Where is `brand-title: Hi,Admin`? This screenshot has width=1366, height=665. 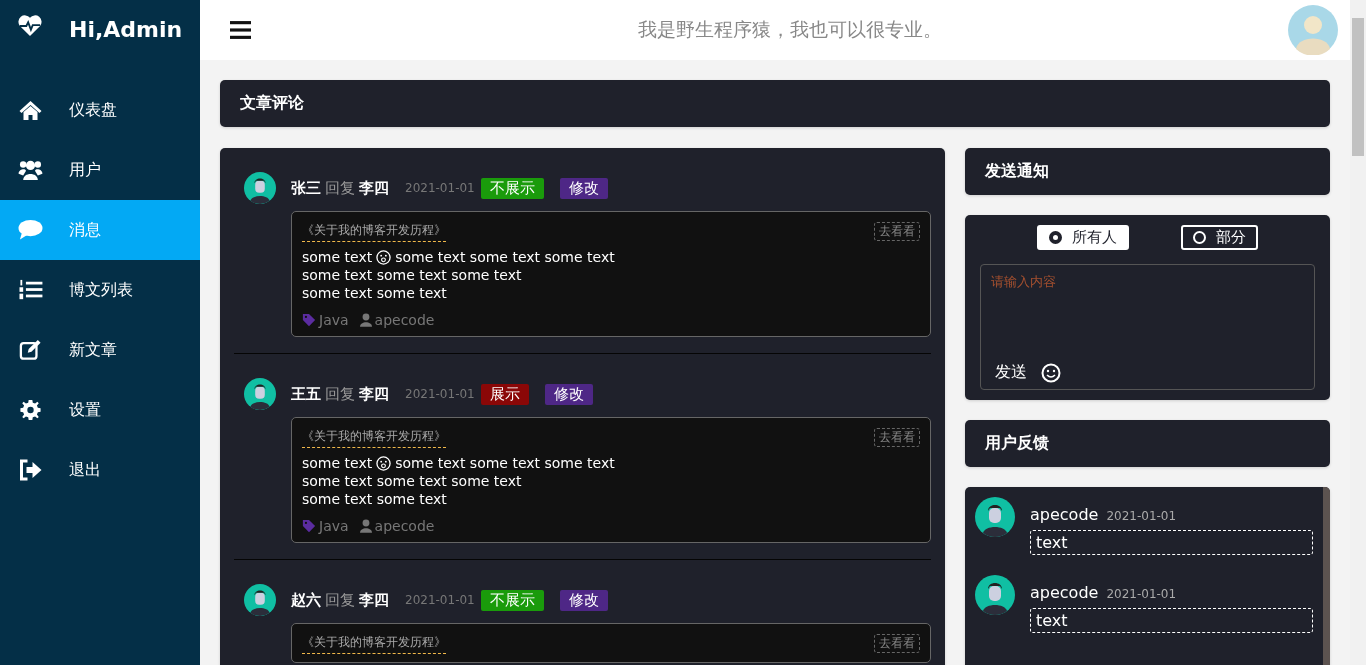
brand-title: Hi,Admin is located at coordinates (126, 29).